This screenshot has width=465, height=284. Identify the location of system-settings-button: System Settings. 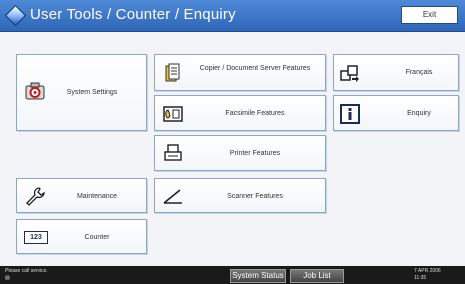
(81, 92).